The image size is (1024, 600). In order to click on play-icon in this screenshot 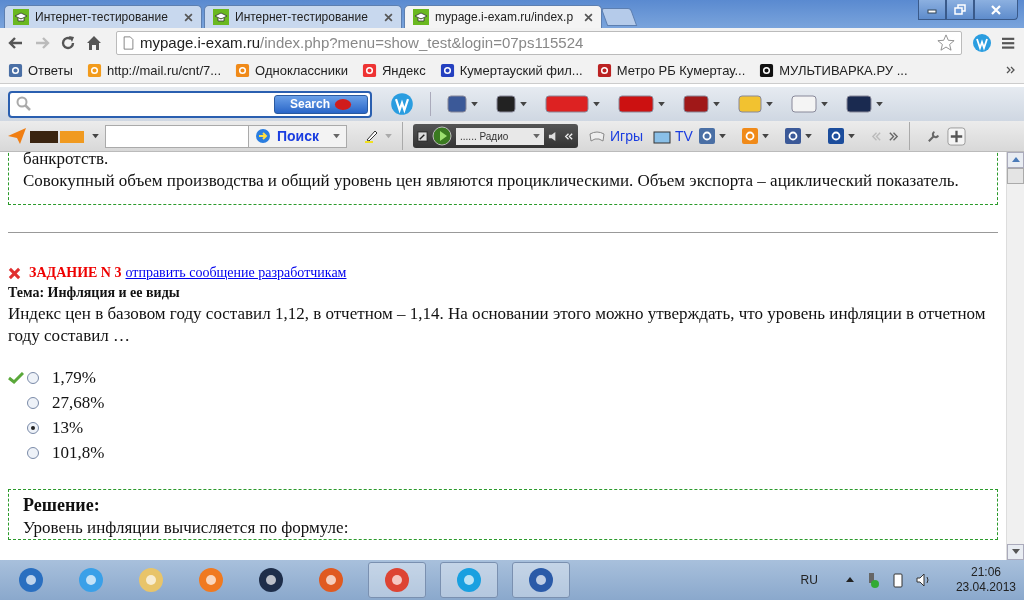, I will do `click(442, 136)`.